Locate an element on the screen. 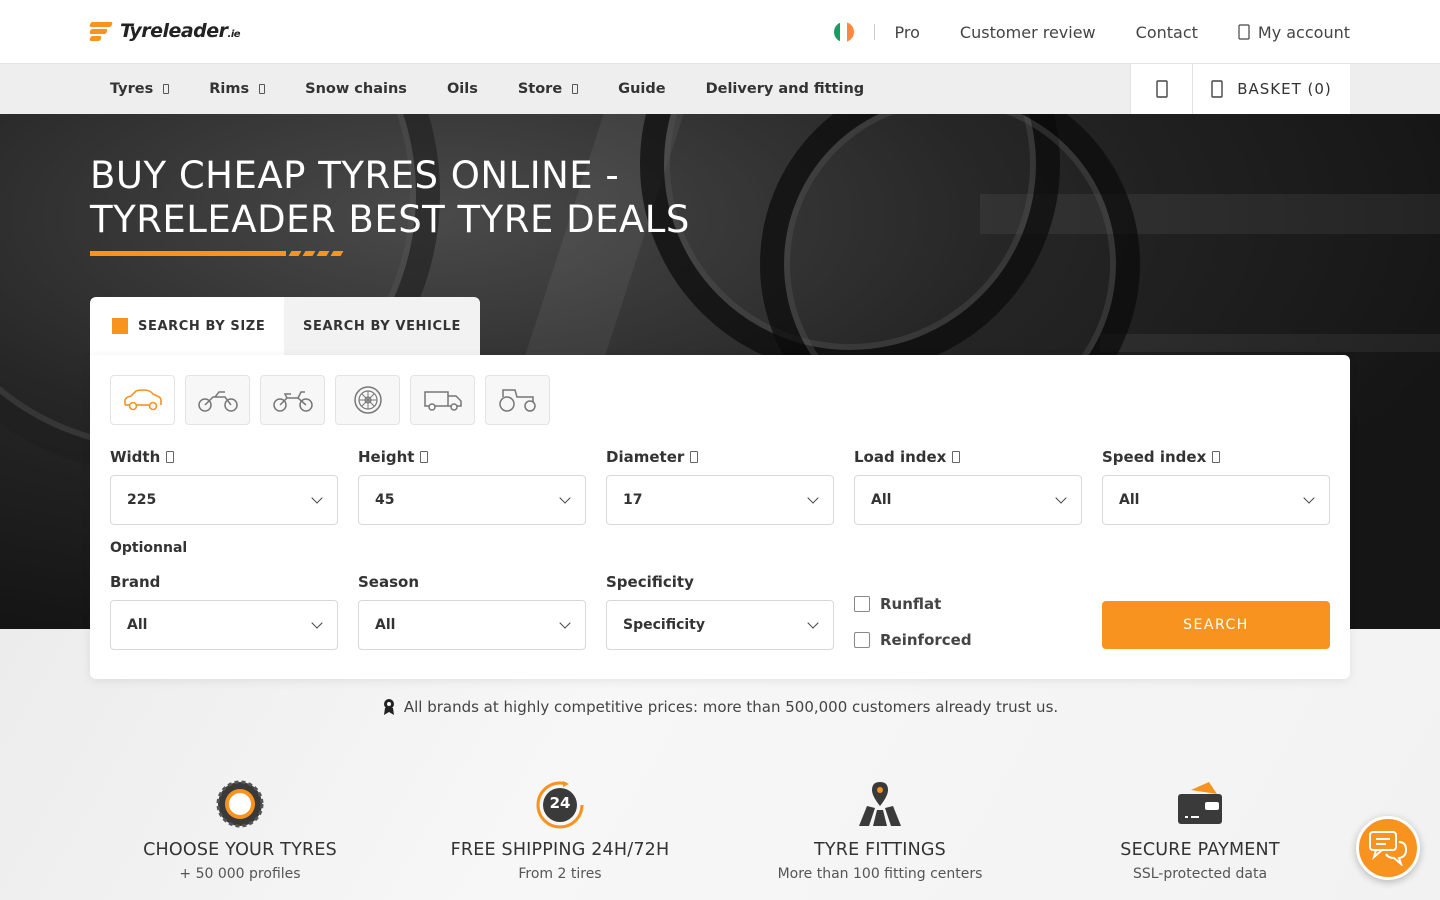  nav-label: Rims is located at coordinates (229, 89).